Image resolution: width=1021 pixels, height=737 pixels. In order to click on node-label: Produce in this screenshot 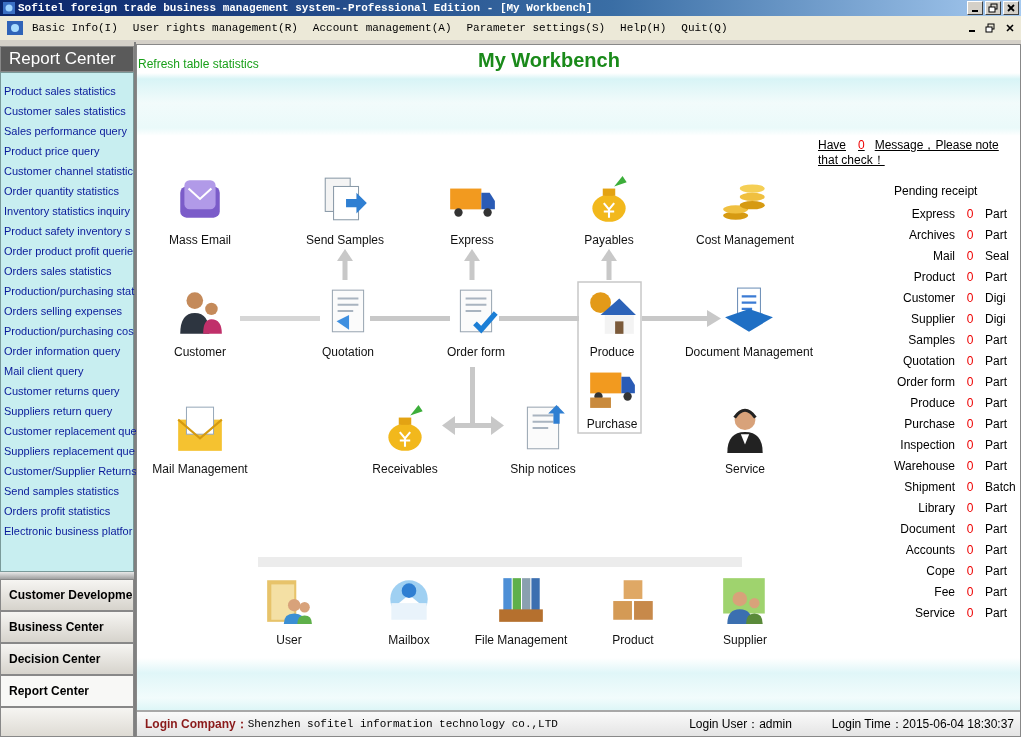, I will do `click(612, 351)`.